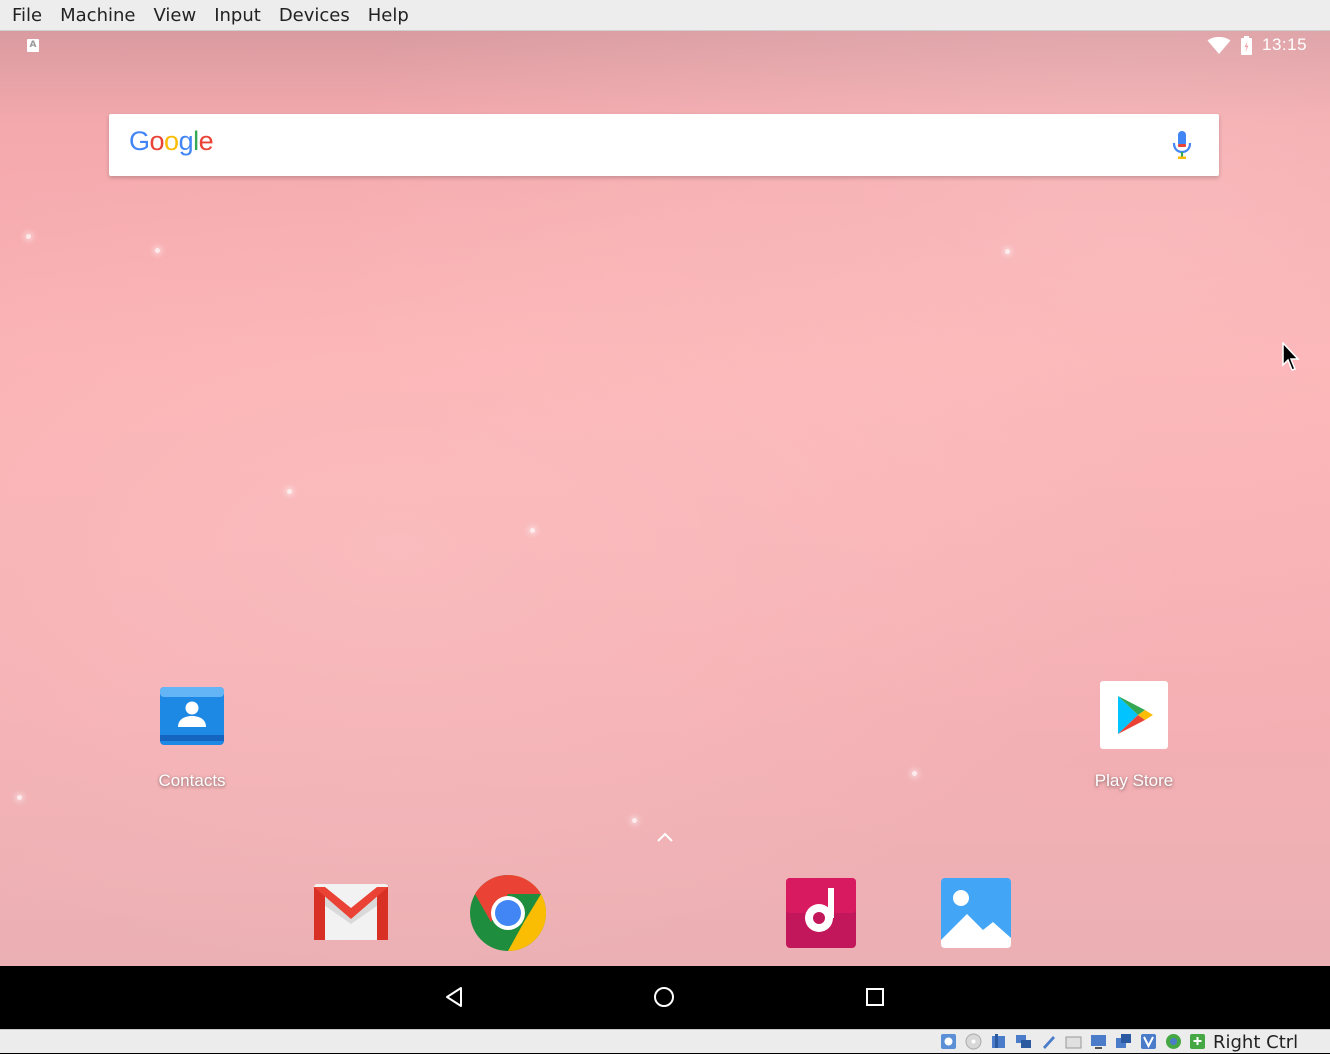 The image size is (1330, 1054). Describe the element at coordinates (1246, 45) in the screenshot. I see `battery-icon` at that location.